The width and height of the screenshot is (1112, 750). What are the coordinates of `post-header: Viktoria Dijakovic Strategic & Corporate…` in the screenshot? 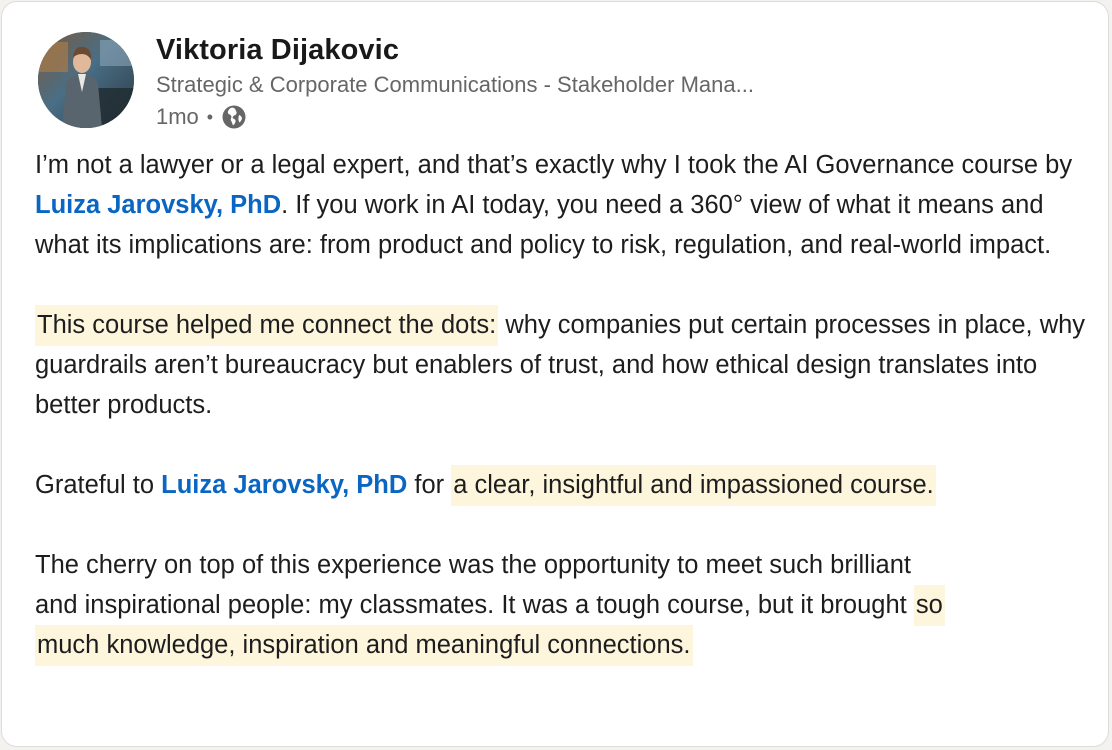 It's located at (558, 81).